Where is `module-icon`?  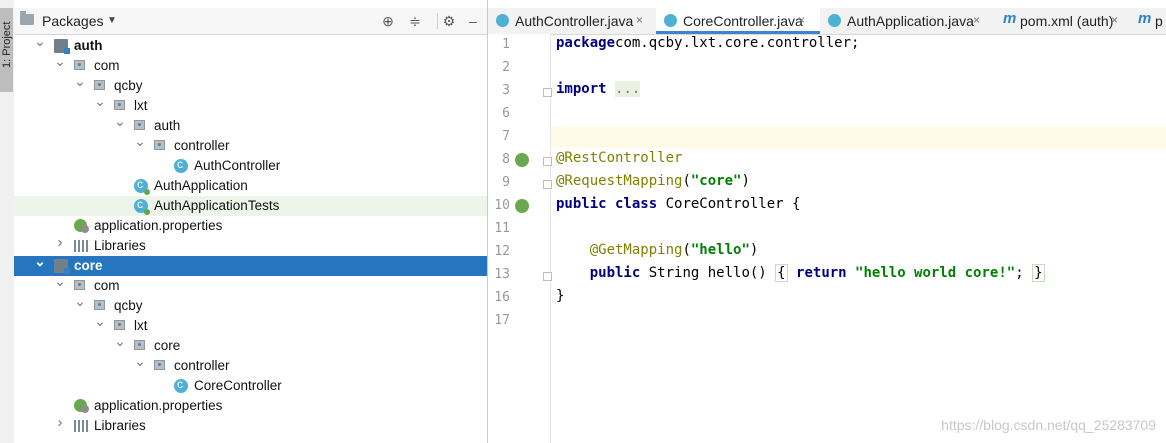 module-icon is located at coordinates (62, 266).